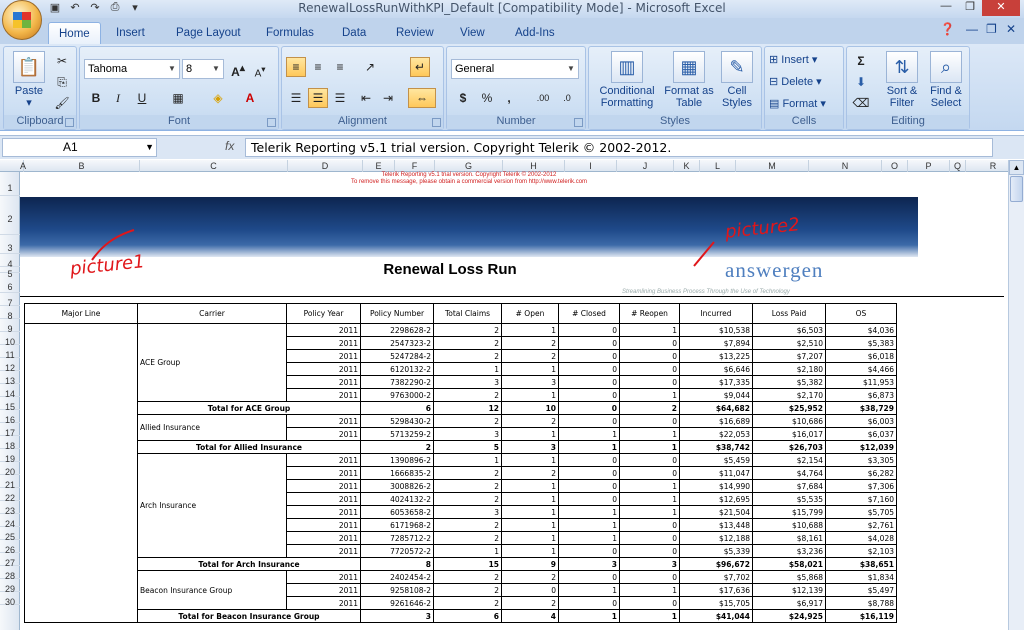 Image resolution: width=1024 pixels, height=630 pixels. Describe the element at coordinates (10, 599) in the screenshot. I see `row-header: 30` at that location.